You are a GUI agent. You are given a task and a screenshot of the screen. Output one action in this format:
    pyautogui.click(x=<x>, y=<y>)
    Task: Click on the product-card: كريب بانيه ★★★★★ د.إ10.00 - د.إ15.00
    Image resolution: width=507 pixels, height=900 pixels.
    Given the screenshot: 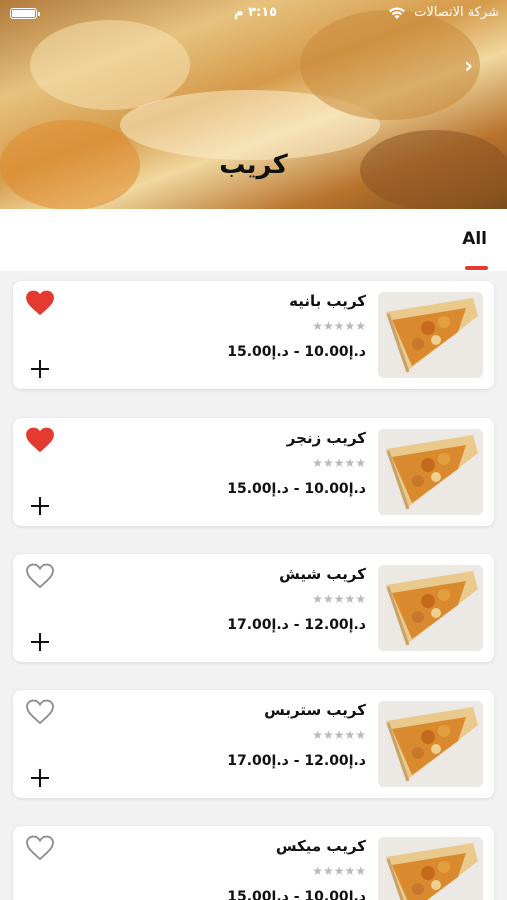 What is the action you would take?
    pyautogui.click(x=253, y=335)
    